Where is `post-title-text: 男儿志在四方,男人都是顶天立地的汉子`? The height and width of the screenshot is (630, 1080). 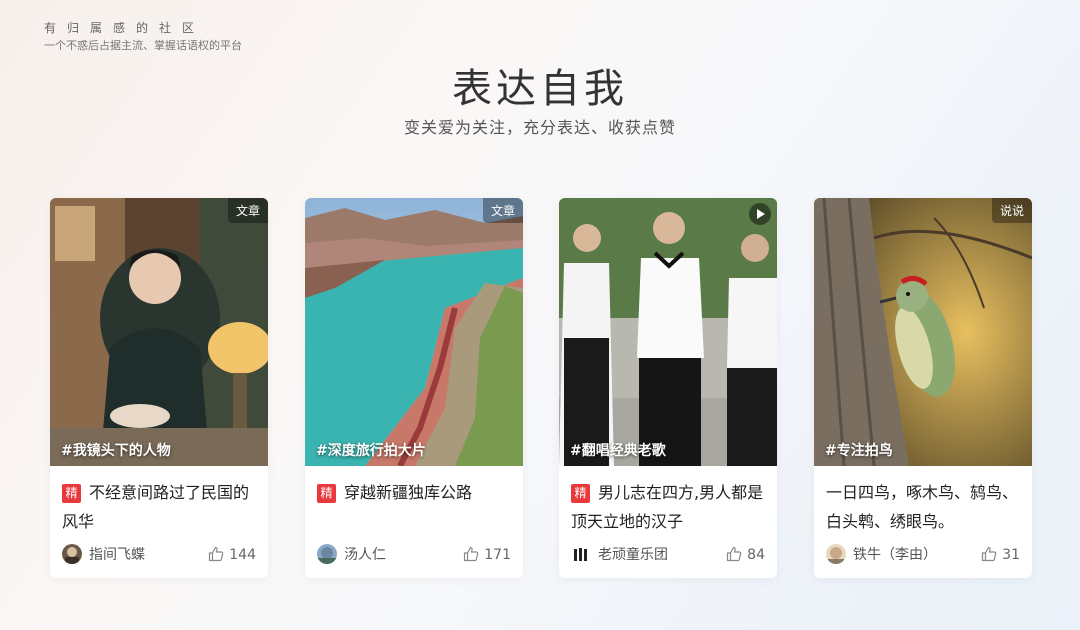
post-title-text: 男儿志在四方,男人都是顶天立地的汉子 is located at coordinates (667, 507).